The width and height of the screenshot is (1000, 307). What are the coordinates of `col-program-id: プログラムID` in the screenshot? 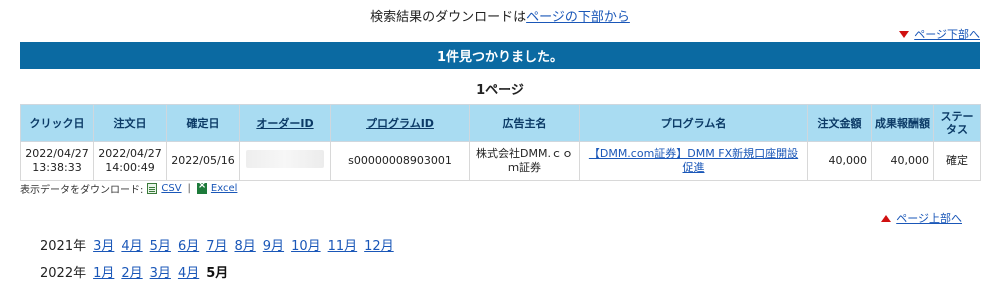 It's located at (400, 123).